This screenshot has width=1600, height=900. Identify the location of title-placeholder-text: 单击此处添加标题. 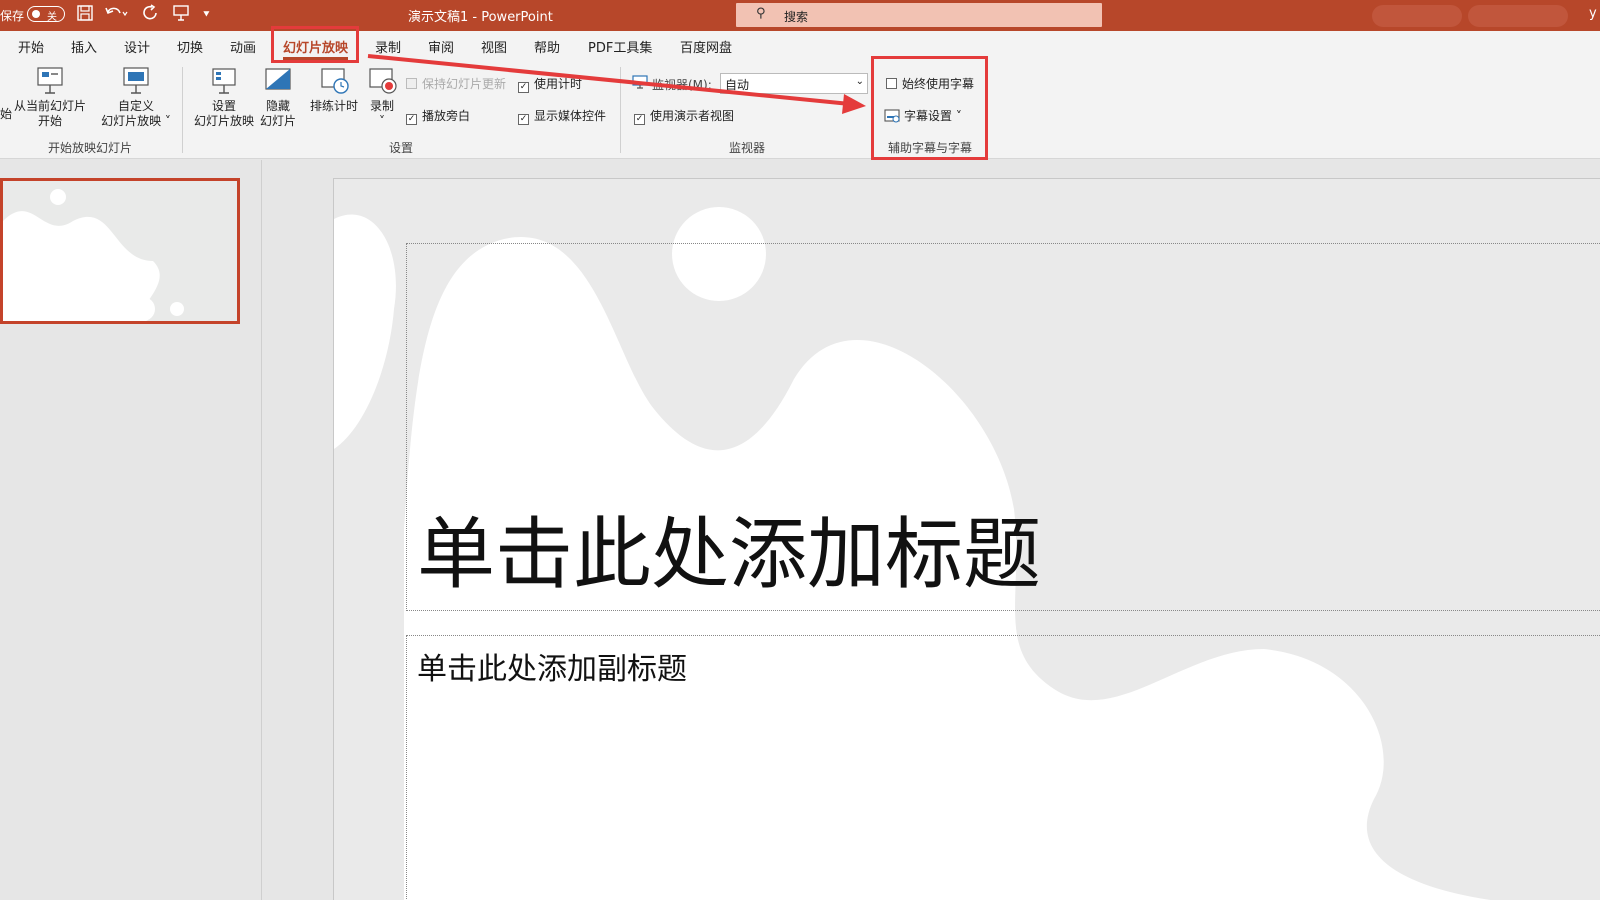
(729, 548).